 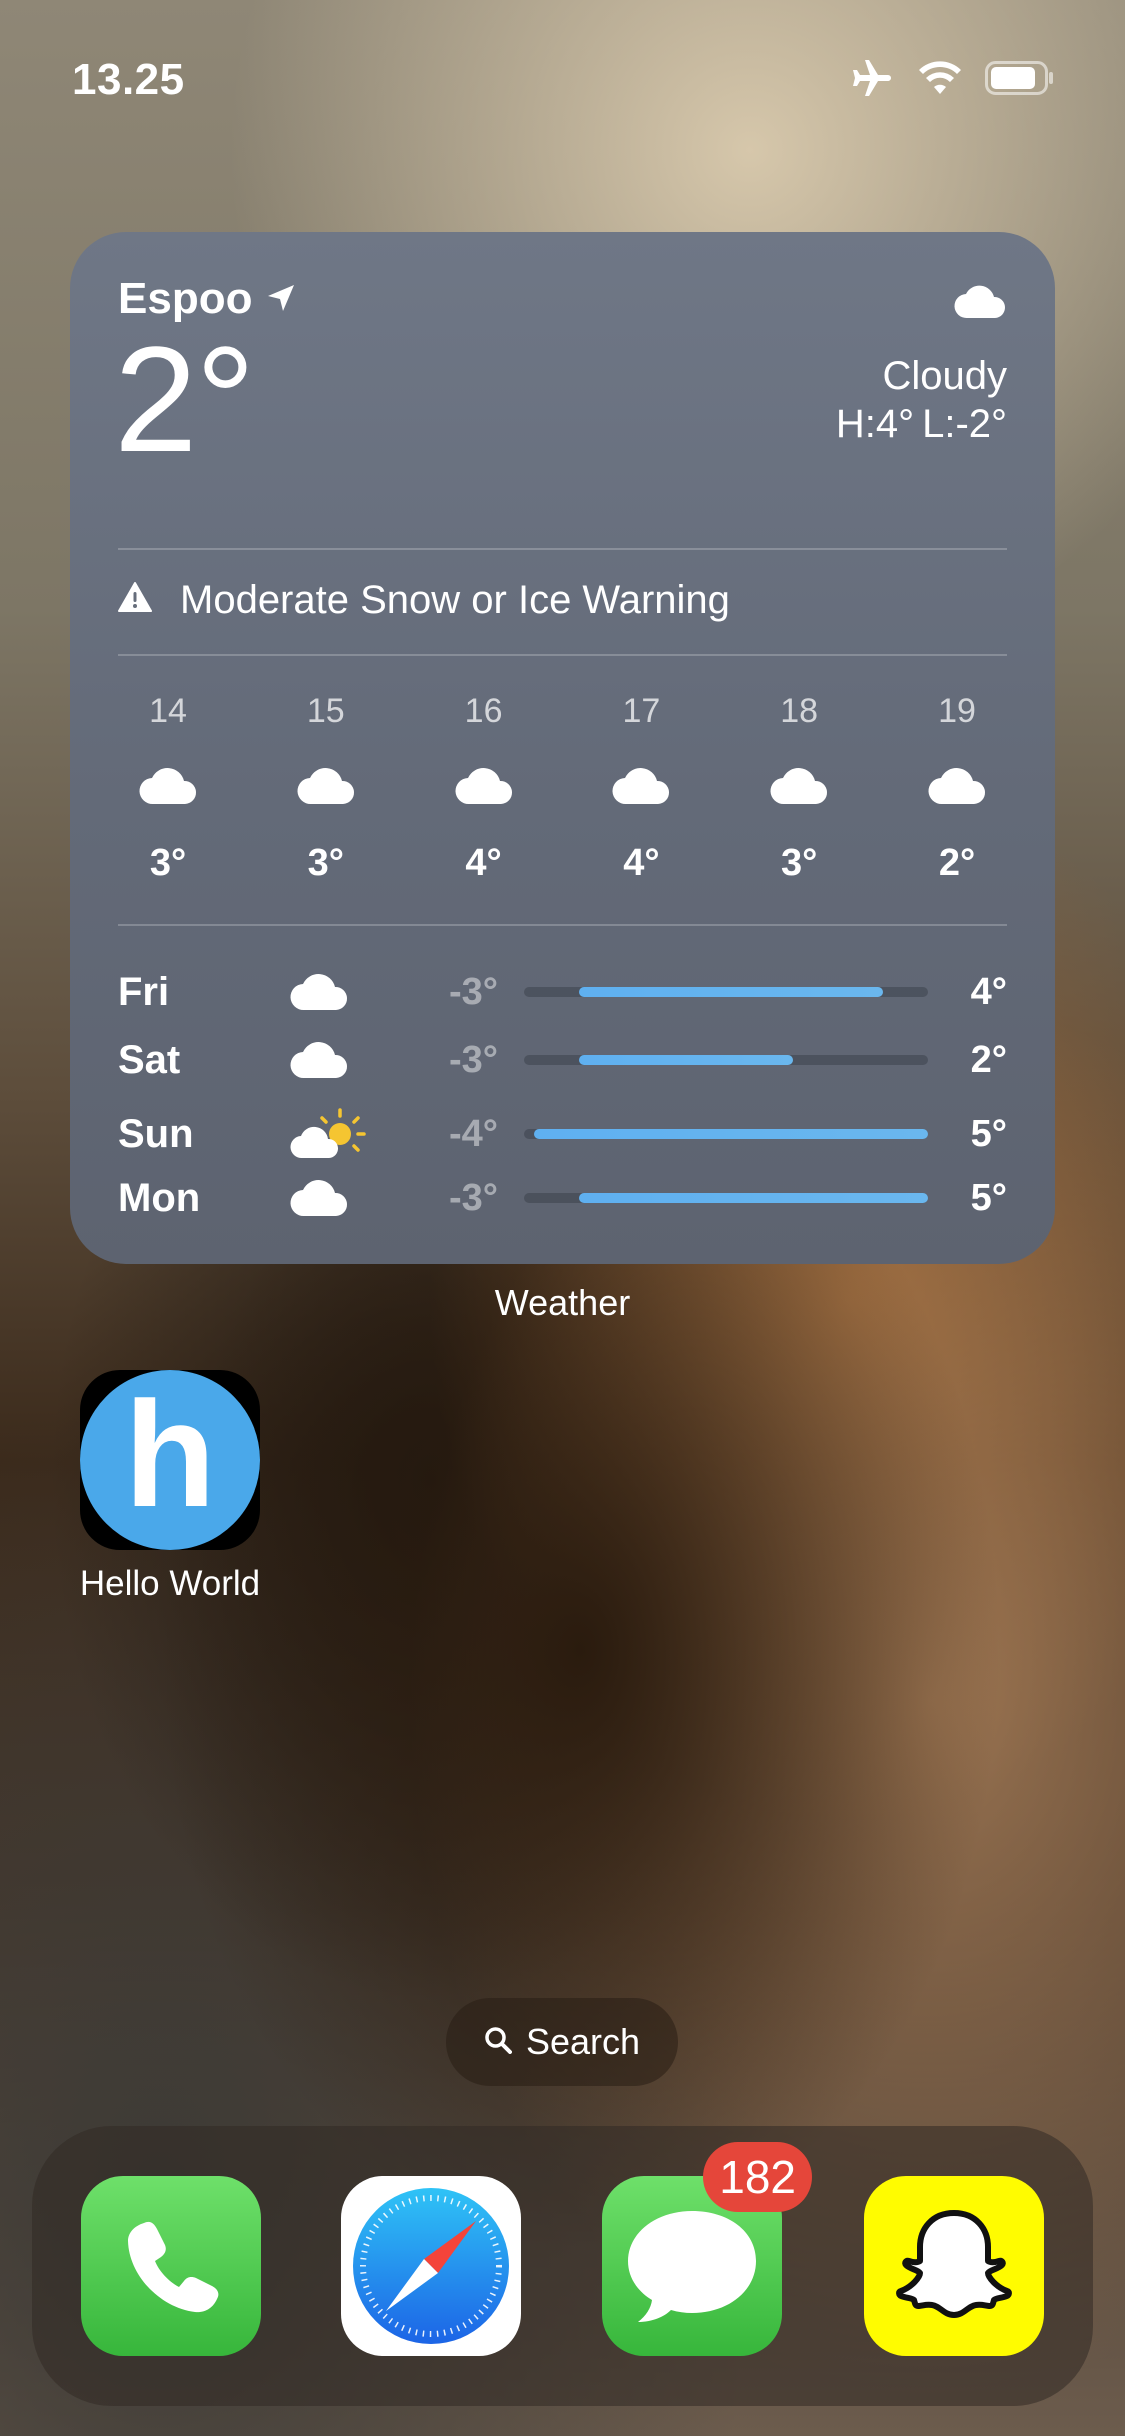 I want to click on current-temperature: 2°, so click(x=184, y=399).